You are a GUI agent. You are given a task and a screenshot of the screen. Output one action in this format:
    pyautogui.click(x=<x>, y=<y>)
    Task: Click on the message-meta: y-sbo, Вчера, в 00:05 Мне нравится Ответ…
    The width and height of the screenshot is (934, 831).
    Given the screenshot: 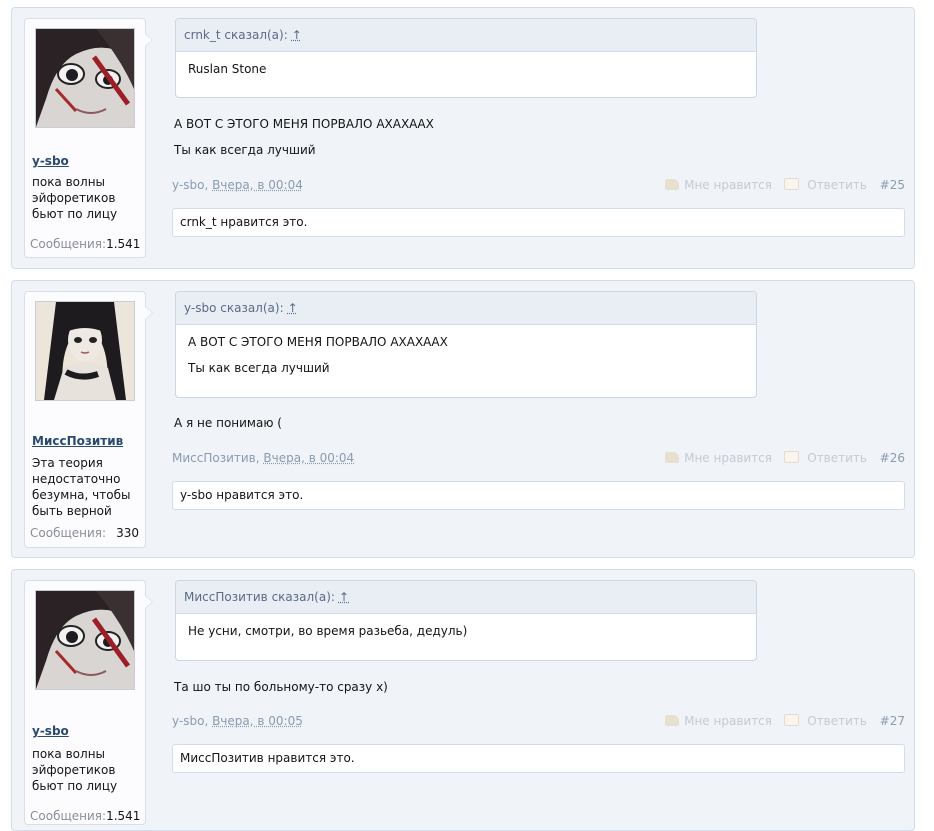 What is the action you would take?
    pyautogui.click(x=538, y=722)
    